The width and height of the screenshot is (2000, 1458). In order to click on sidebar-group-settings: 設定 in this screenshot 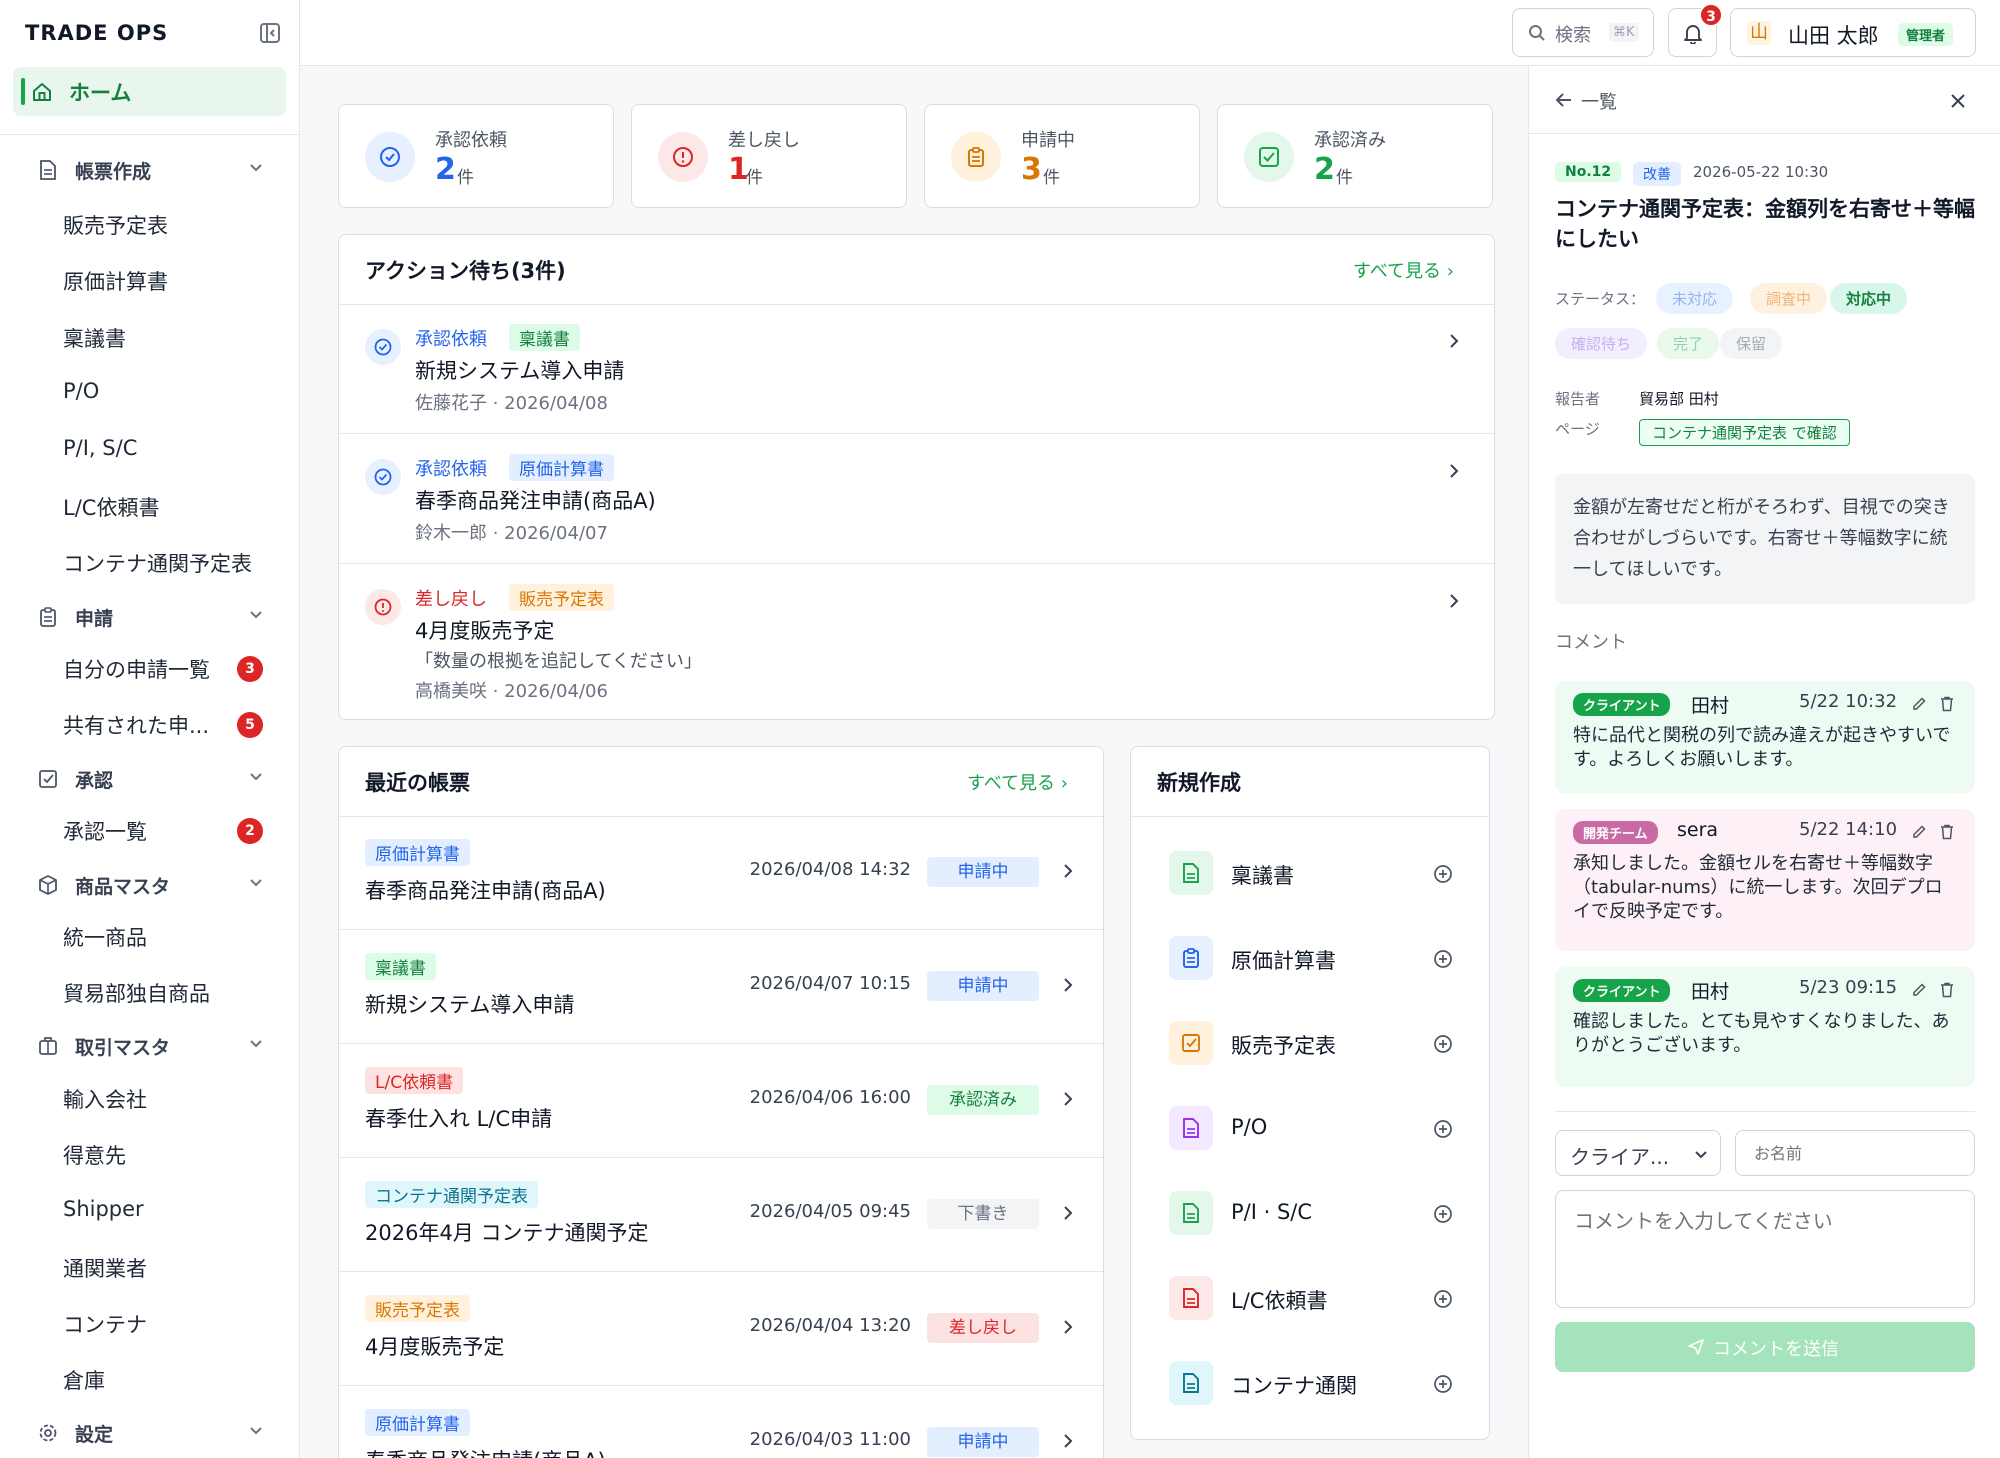, I will do `click(149, 1433)`.